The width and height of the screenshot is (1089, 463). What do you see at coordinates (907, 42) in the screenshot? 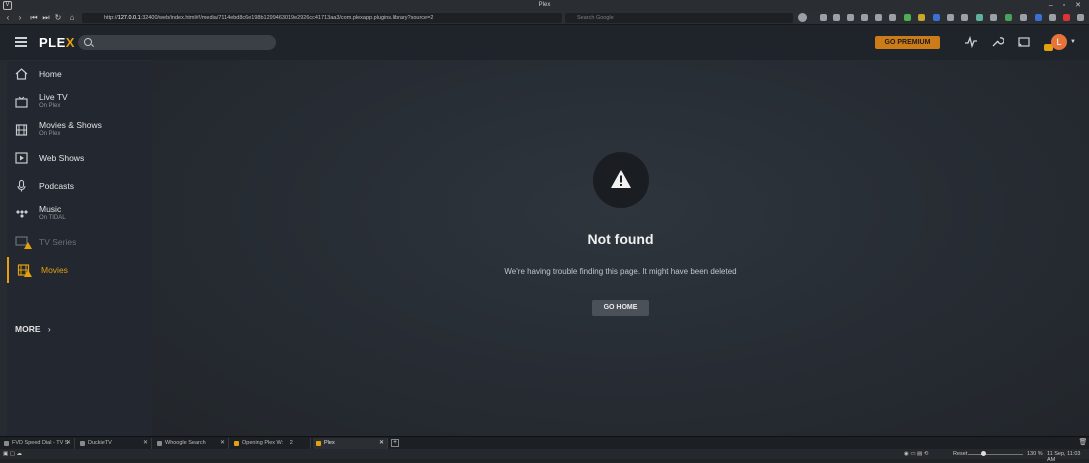
I see `go-premium-button: GO PREMIUM` at bounding box center [907, 42].